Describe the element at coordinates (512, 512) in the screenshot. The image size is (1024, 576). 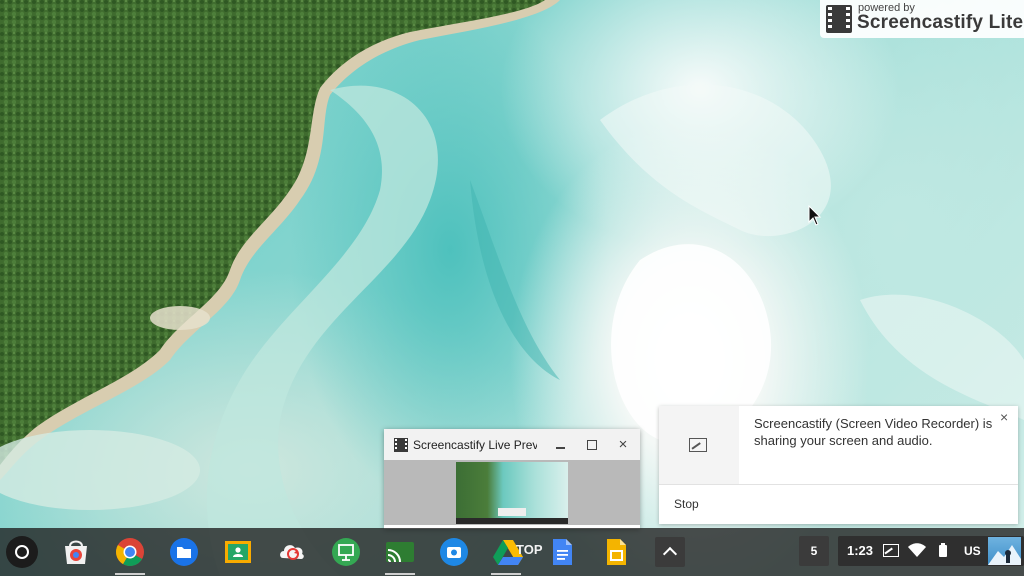
I see `thumbnail-window` at that location.